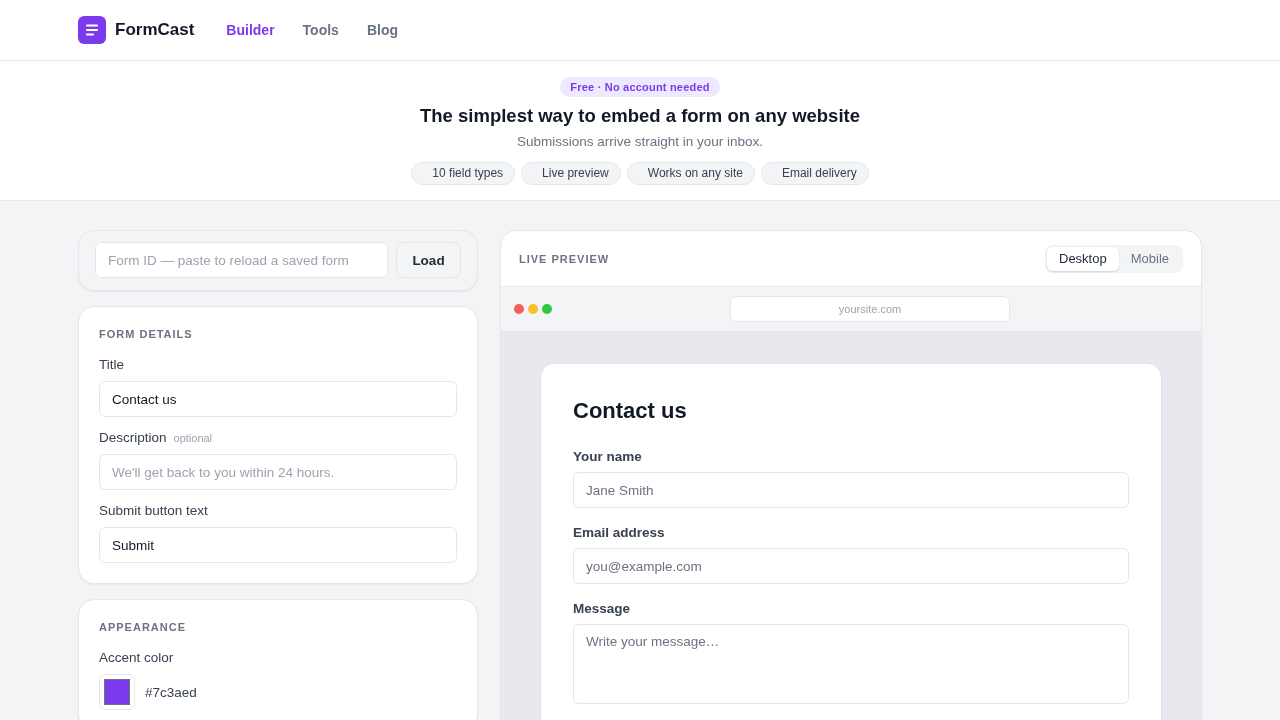 Image resolution: width=1280 pixels, height=720 pixels. What do you see at coordinates (571, 173) in the screenshot?
I see `feature-chip: Live preview` at bounding box center [571, 173].